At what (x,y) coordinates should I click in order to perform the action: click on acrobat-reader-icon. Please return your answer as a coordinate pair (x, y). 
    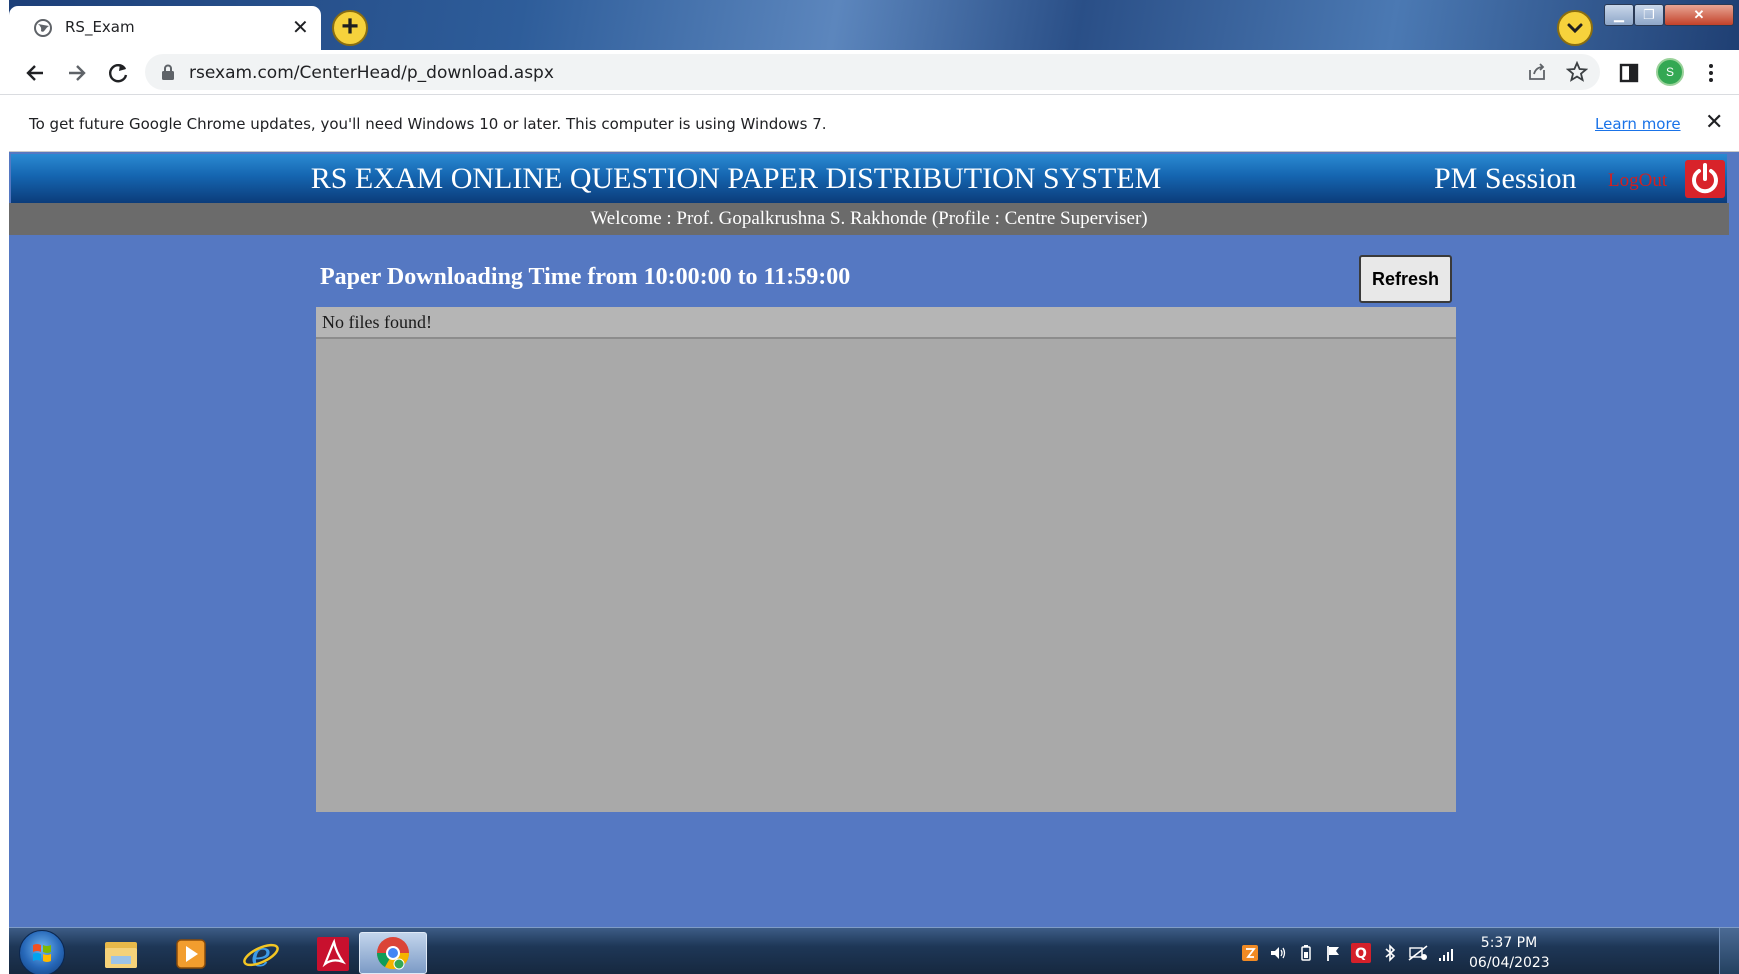
    Looking at the image, I should click on (333, 953).